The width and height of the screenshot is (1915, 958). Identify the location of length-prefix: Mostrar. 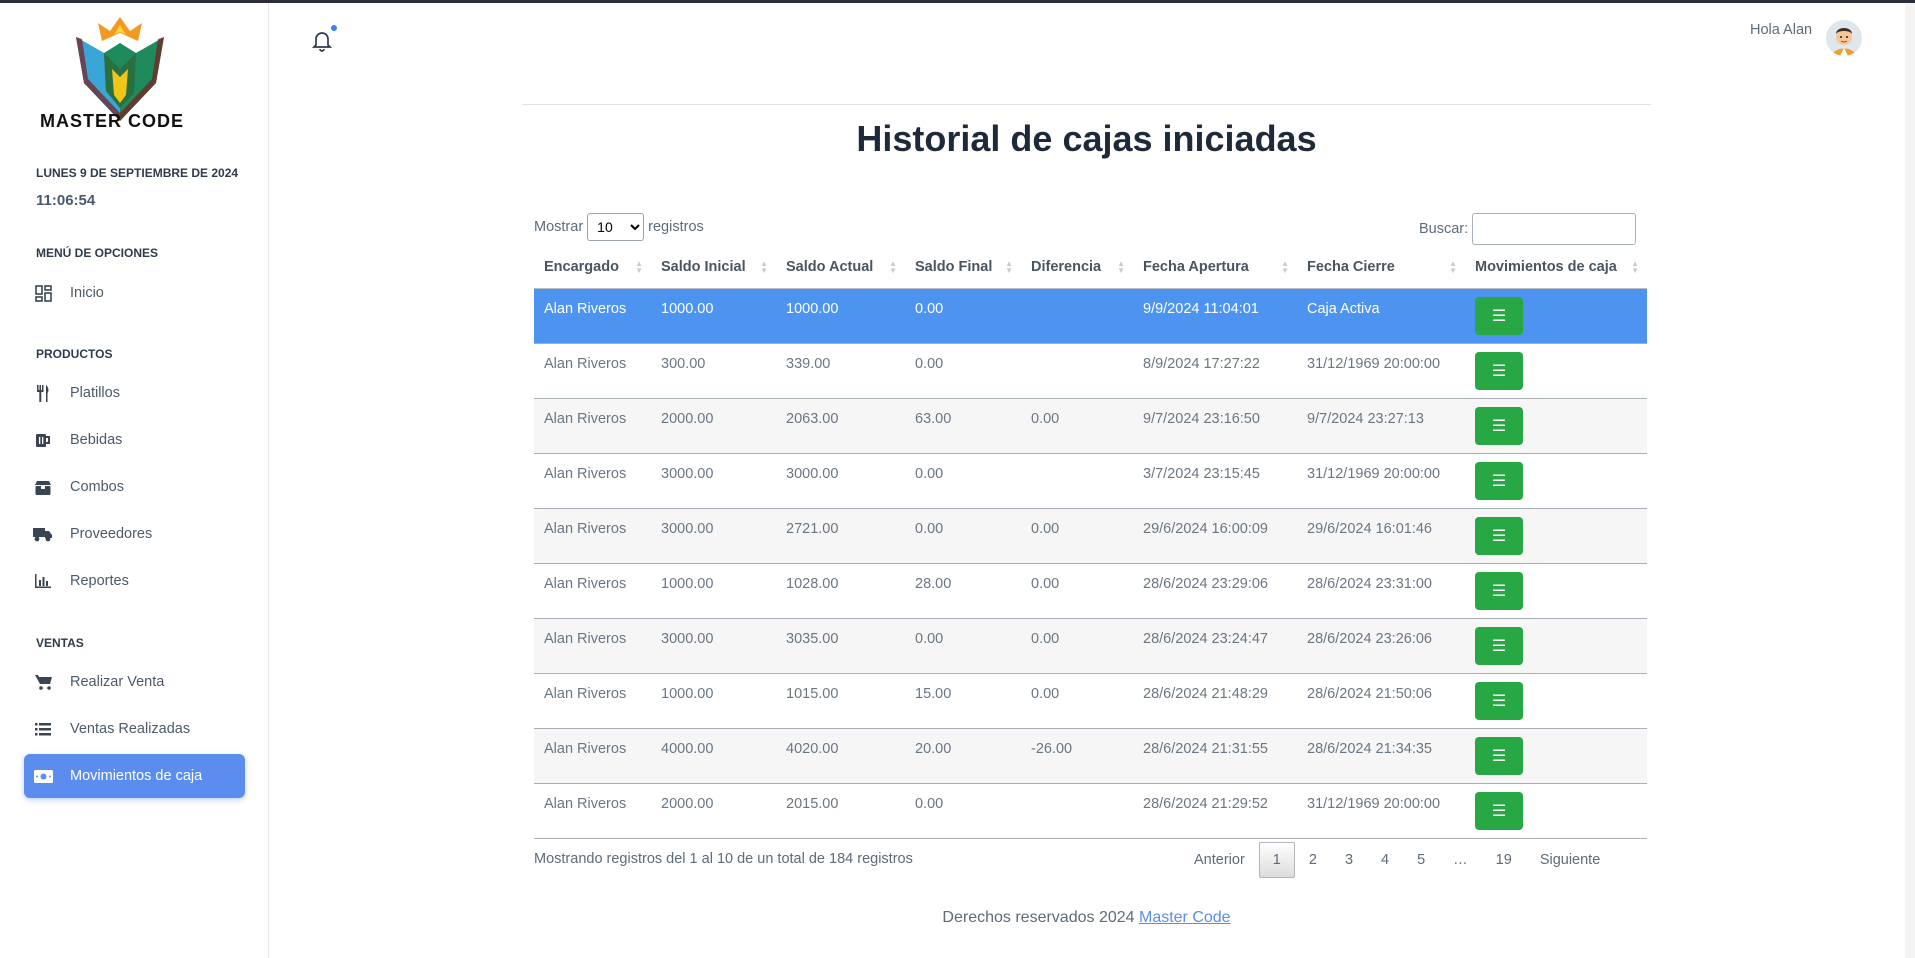
(559, 227).